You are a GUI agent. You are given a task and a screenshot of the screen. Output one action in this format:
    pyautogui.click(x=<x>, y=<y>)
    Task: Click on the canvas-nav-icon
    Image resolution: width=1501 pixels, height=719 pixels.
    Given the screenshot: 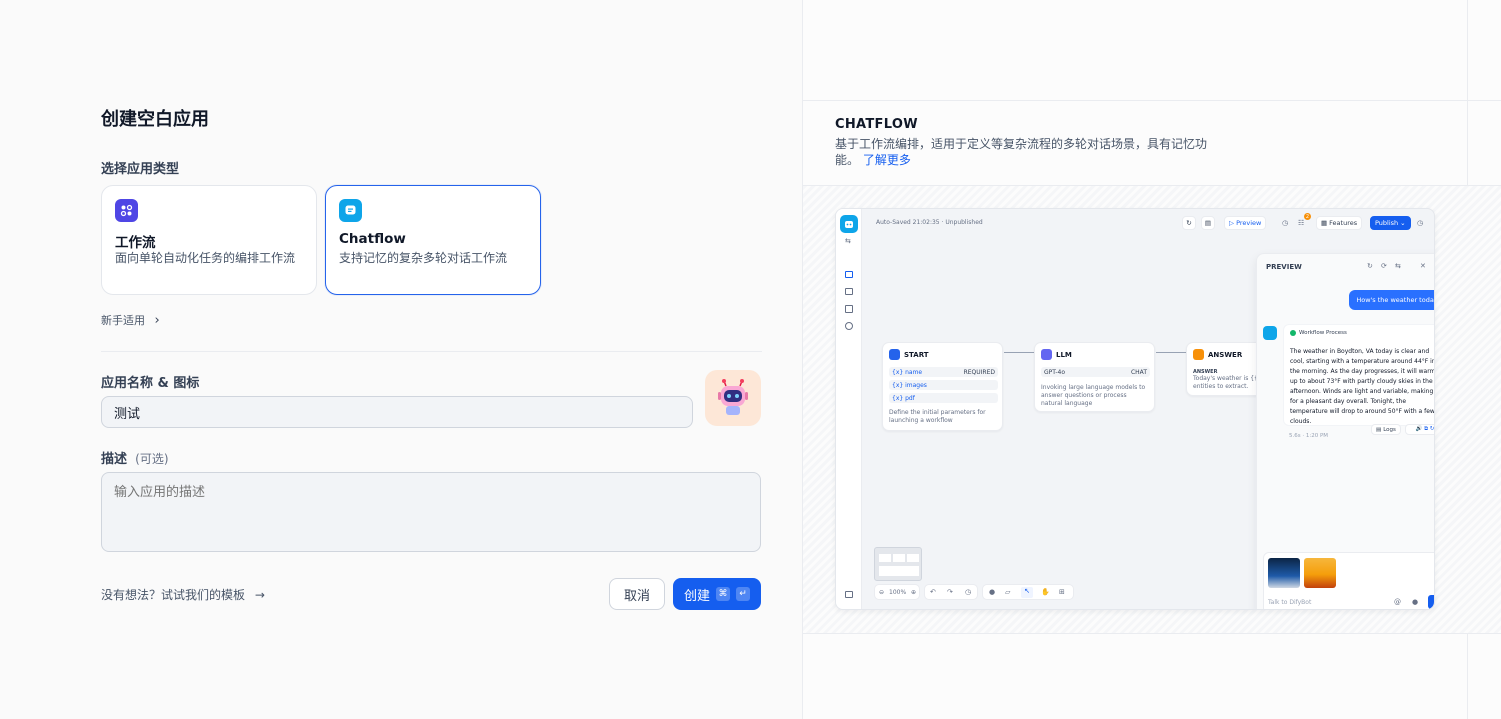 What is the action you would take?
    pyautogui.click(x=849, y=274)
    